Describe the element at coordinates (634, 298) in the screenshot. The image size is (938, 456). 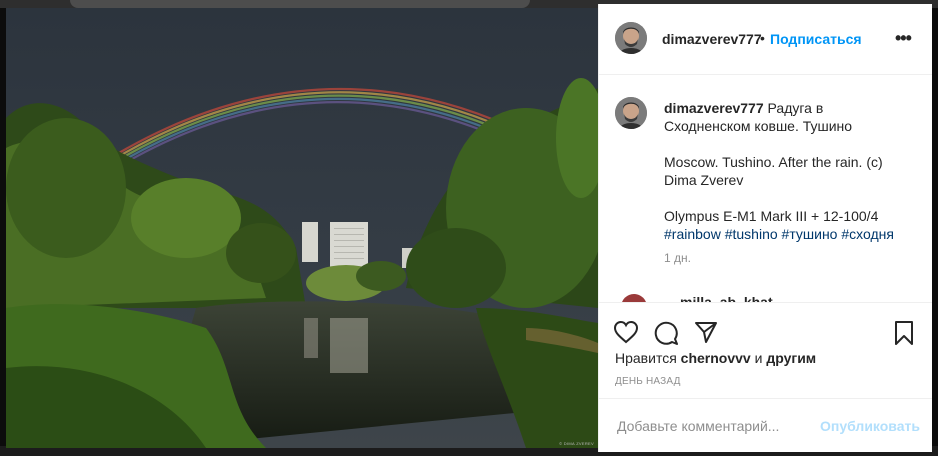
I see `commenter-avatar` at that location.